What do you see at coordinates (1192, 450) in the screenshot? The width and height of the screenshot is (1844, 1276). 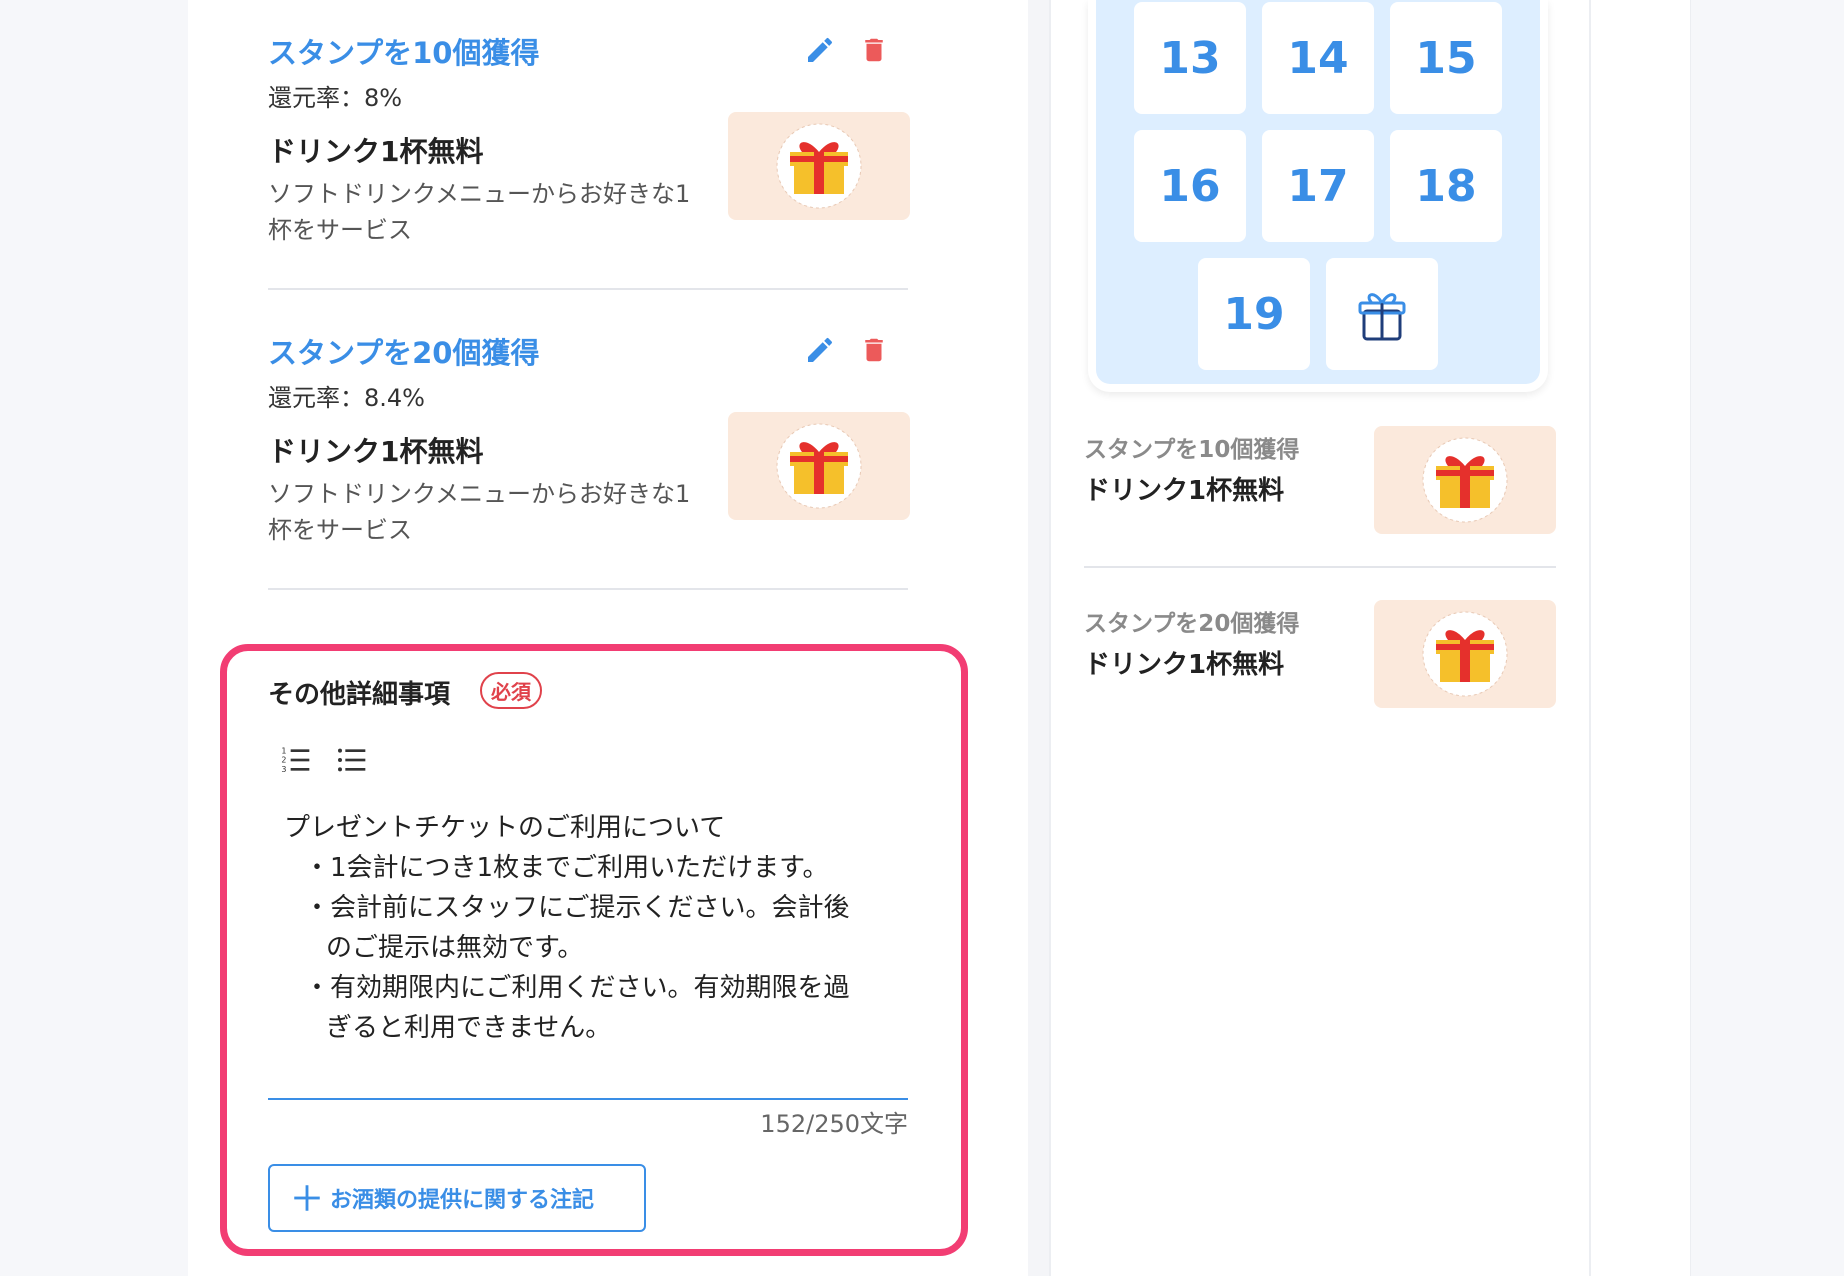 I see `preview-reward-title: スタンプを10個獲得` at bounding box center [1192, 450].